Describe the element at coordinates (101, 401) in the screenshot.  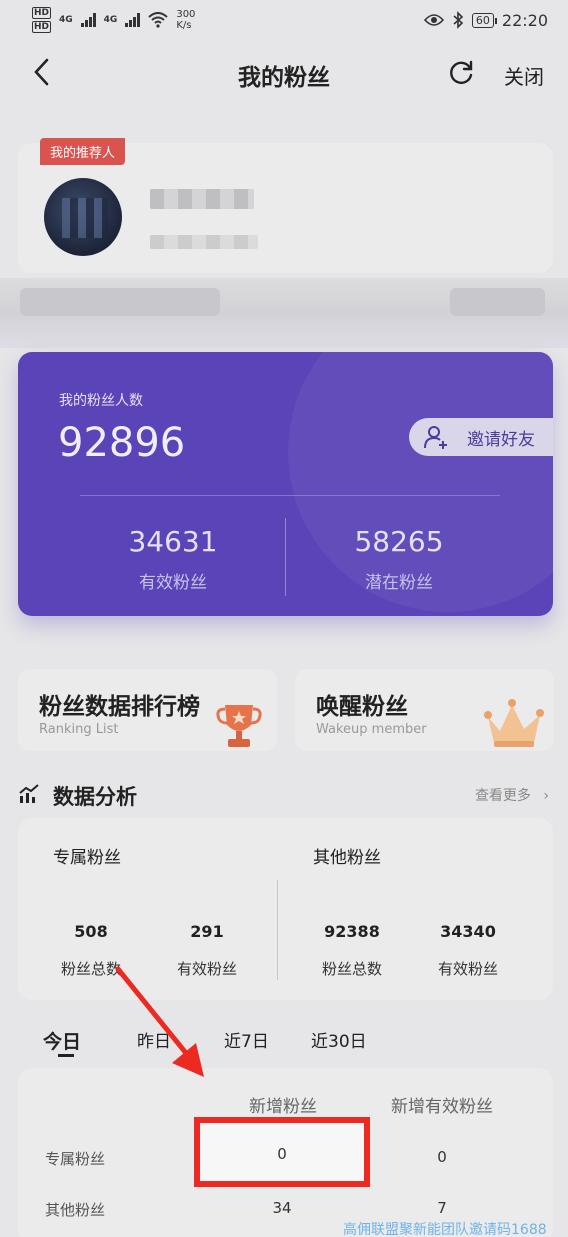
I see `fans-total-label: 我的粉丝人数` at that location.